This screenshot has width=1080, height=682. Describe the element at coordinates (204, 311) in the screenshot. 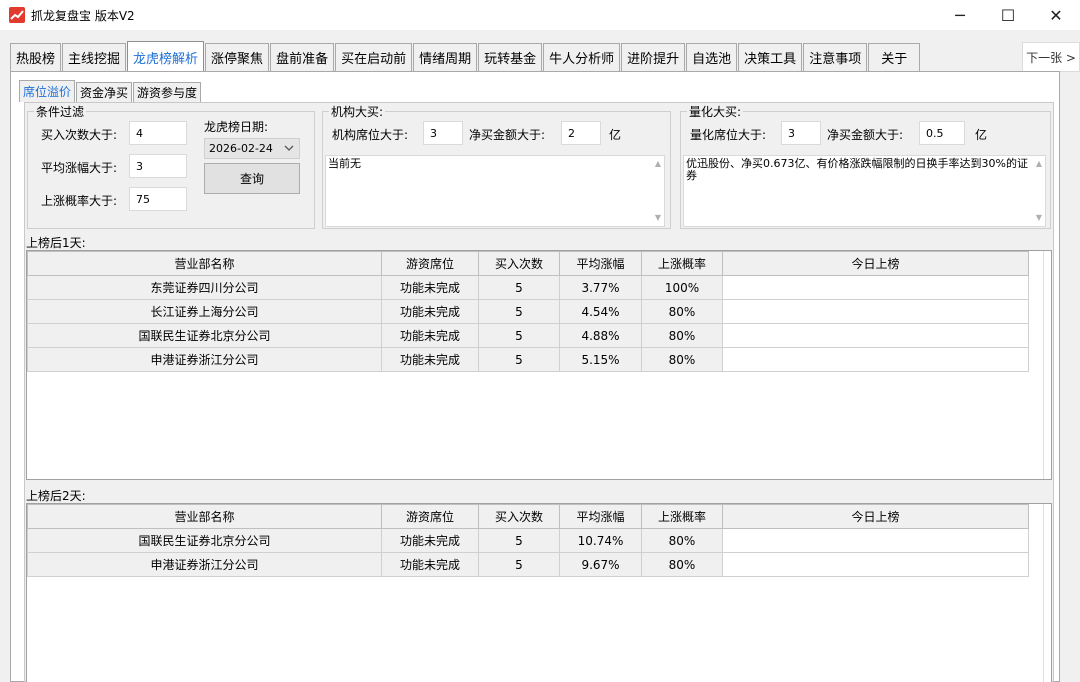

I see `cell-branch: 长江证券上海分公司` at that location.